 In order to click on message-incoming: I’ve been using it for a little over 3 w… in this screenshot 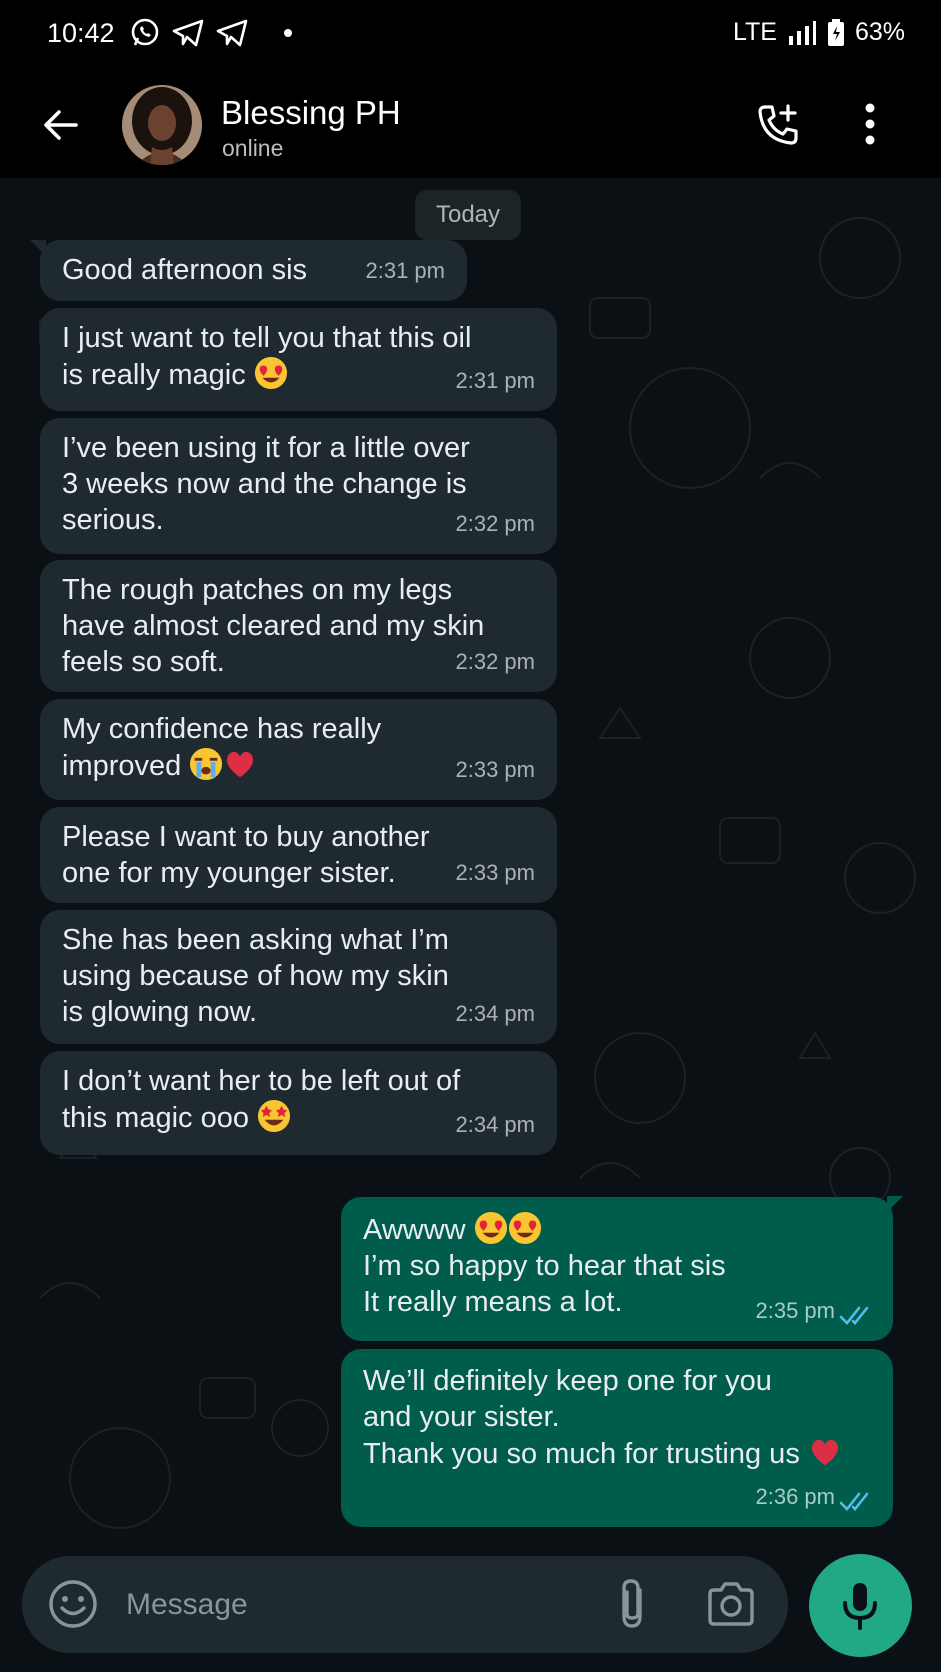, I will do `click(298, 486)`.